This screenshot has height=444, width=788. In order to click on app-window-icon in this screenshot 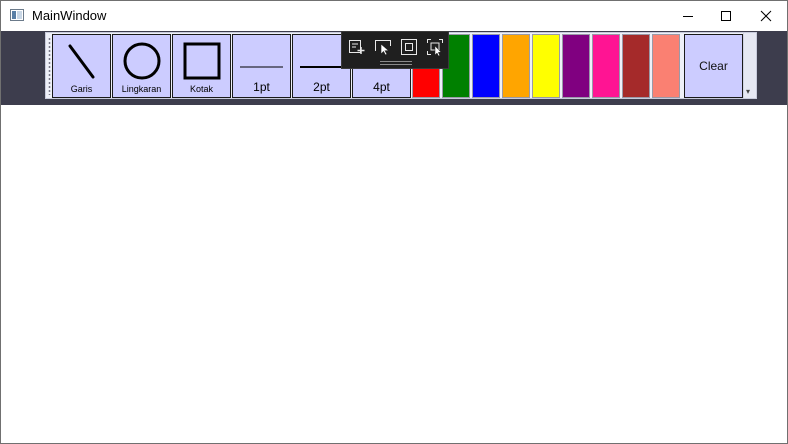, I will do `click(17, 15)`.